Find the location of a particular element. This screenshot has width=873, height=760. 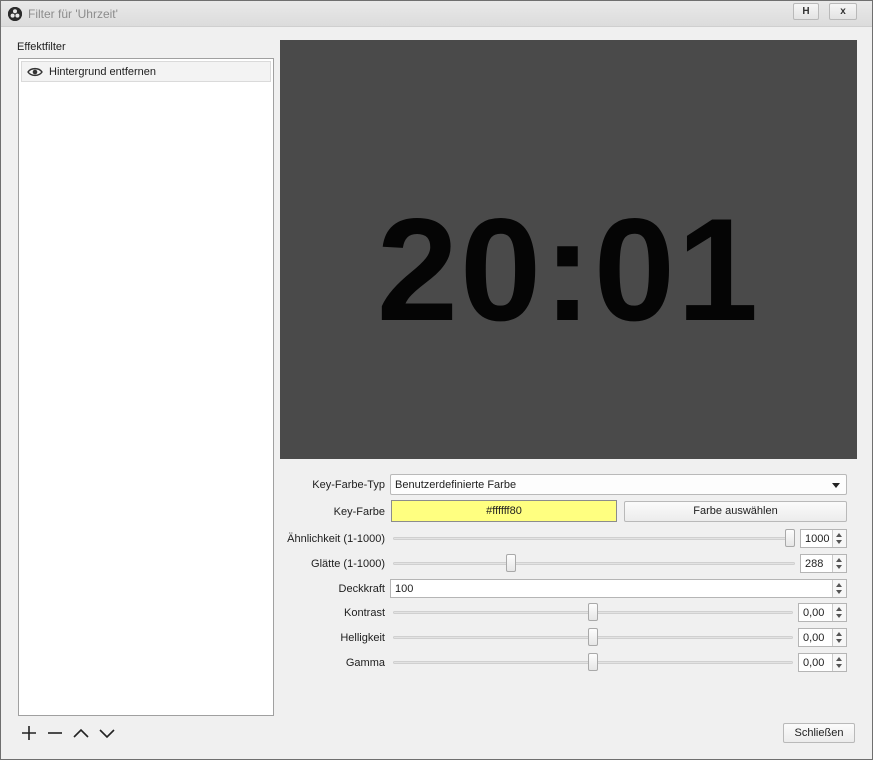

move-down-icon is located at coordinates (107, 733).